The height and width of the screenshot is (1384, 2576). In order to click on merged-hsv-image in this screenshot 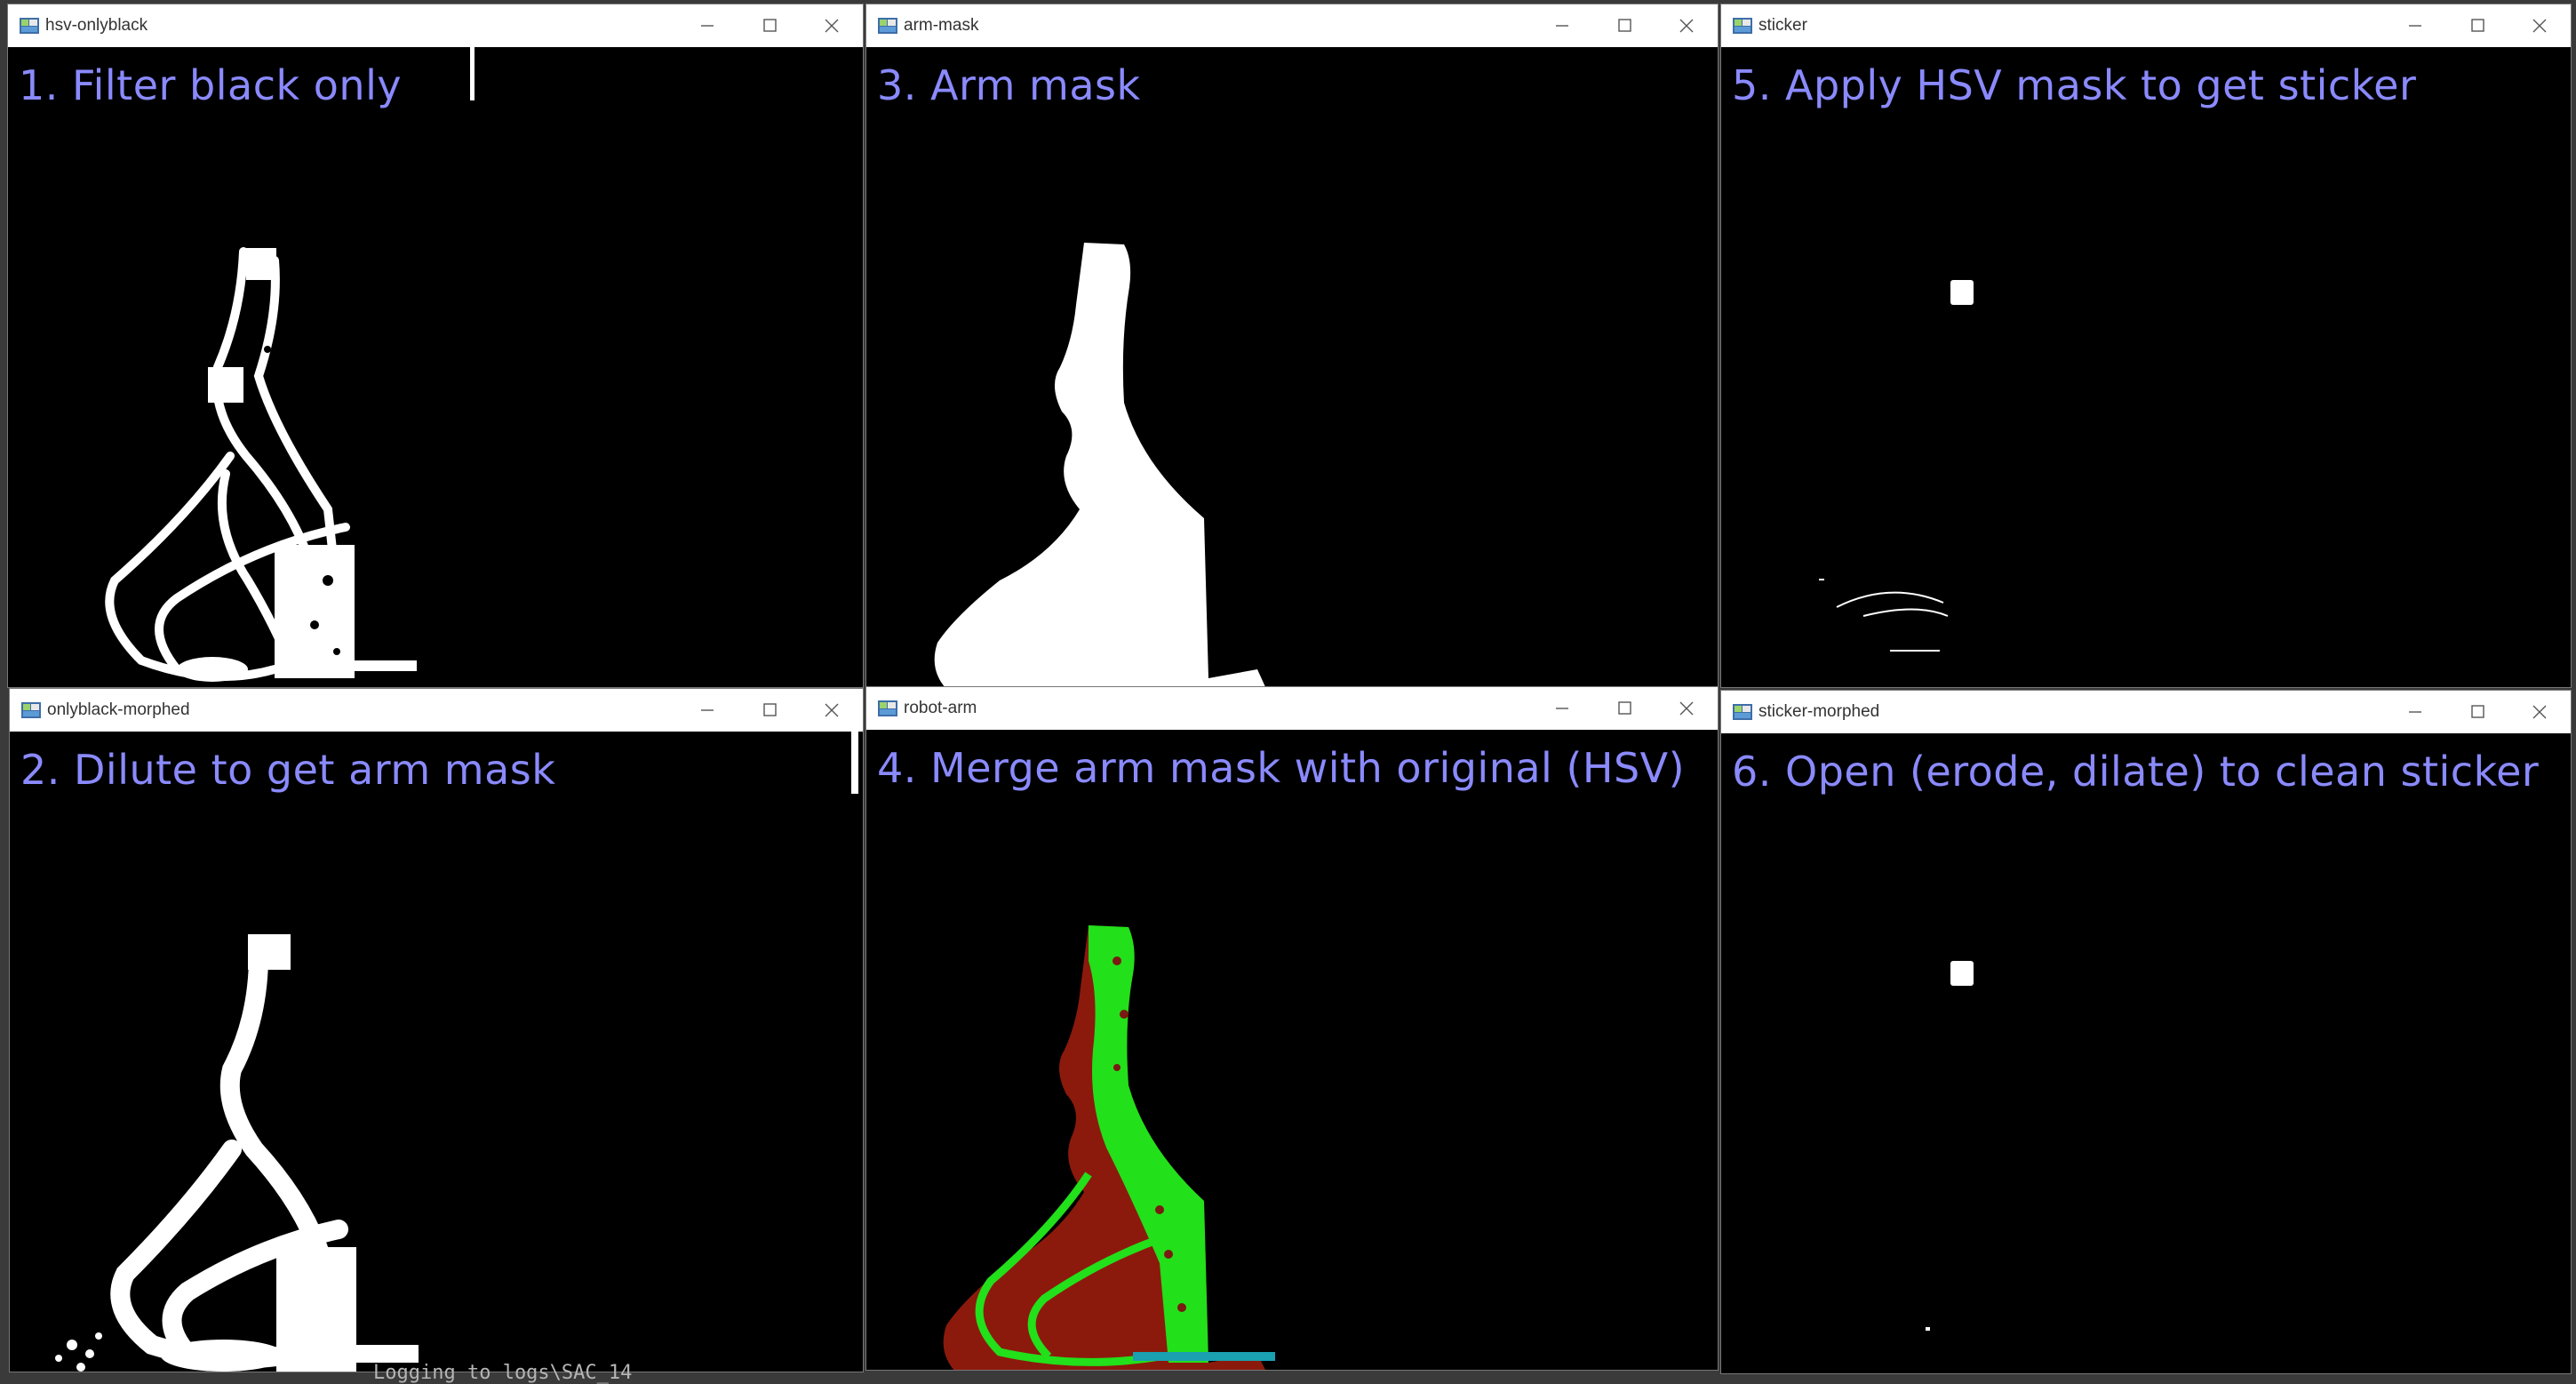, I will do `click(1109, 1147)`.